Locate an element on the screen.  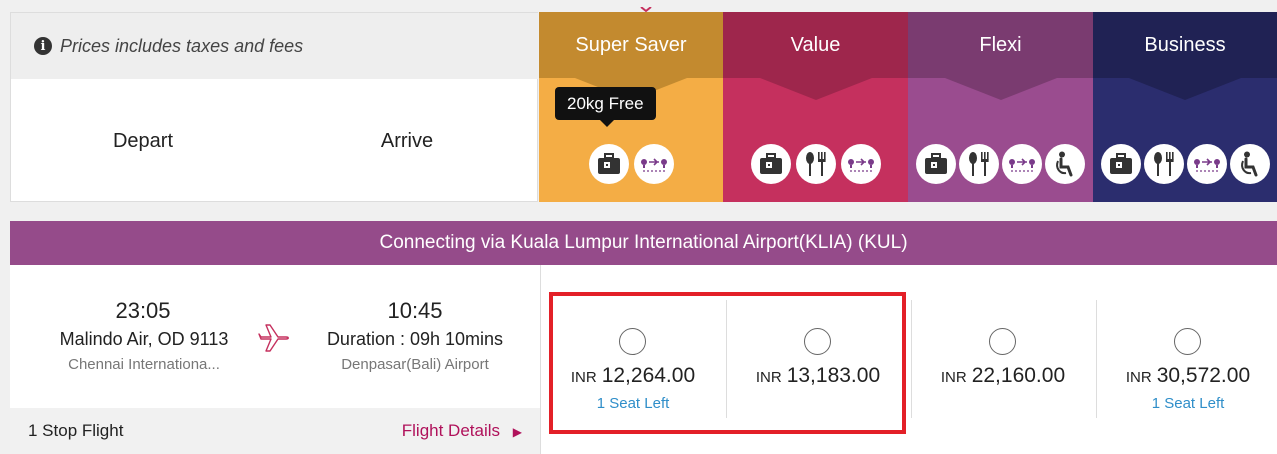
price-note-text: Prices includes taxes and fees is located at coordinates (182, 45).